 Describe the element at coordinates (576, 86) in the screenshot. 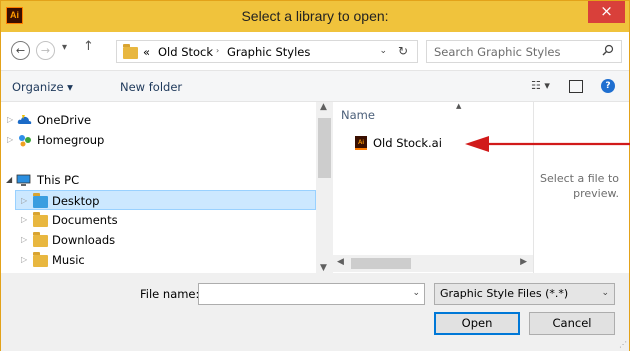

I see `preview-pane-icon` at that location.